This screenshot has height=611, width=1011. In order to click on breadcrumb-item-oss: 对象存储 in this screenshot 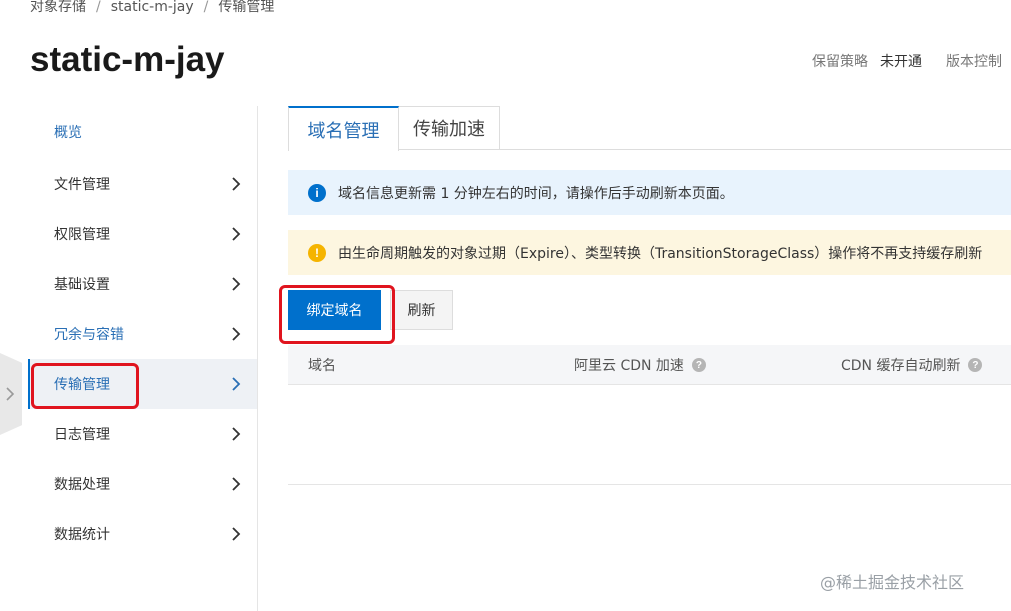, I will do `click(58, 7)`.